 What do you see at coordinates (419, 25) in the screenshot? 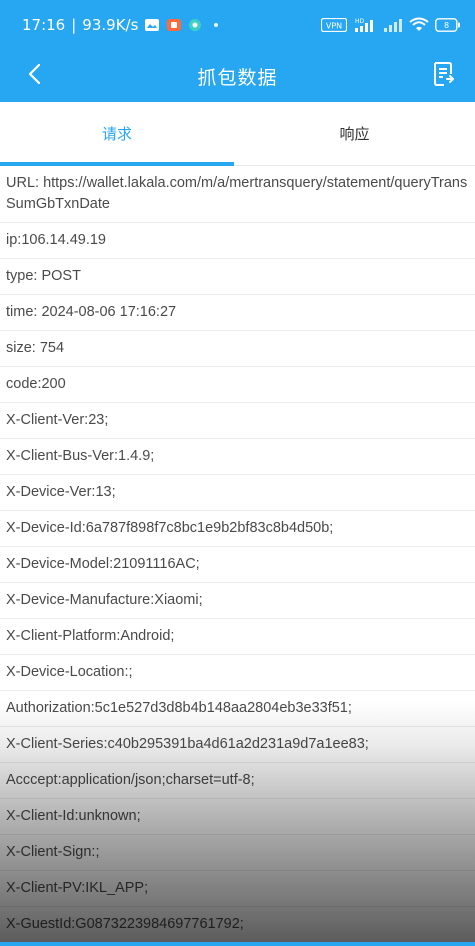
I see `wifi-icon` at bounding box center [419, 25].